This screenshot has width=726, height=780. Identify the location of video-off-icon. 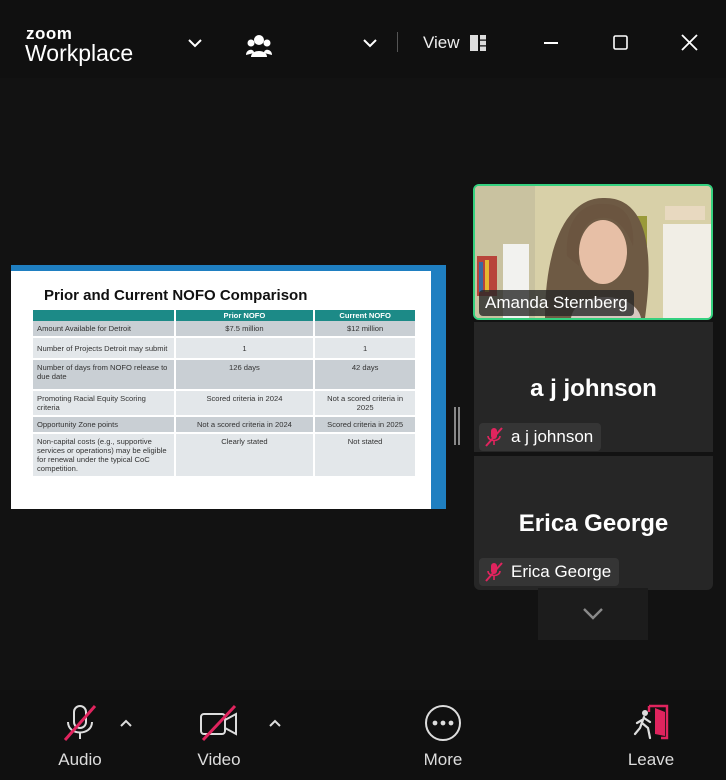
(219, 723).